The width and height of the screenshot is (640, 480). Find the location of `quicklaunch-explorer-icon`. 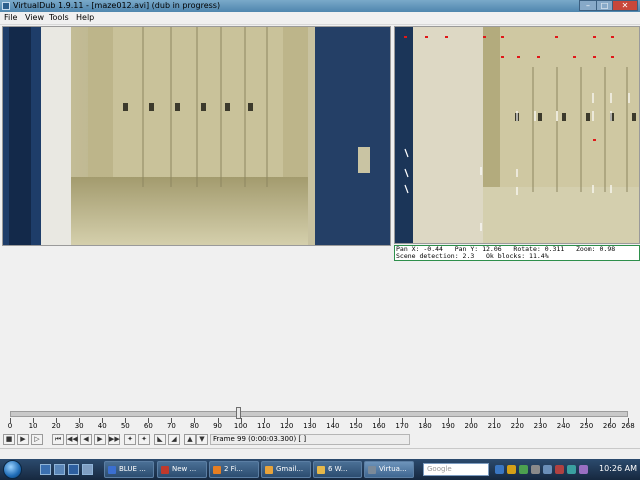

quicklaunch-explorer-icon is located at coordinates (59, 469).